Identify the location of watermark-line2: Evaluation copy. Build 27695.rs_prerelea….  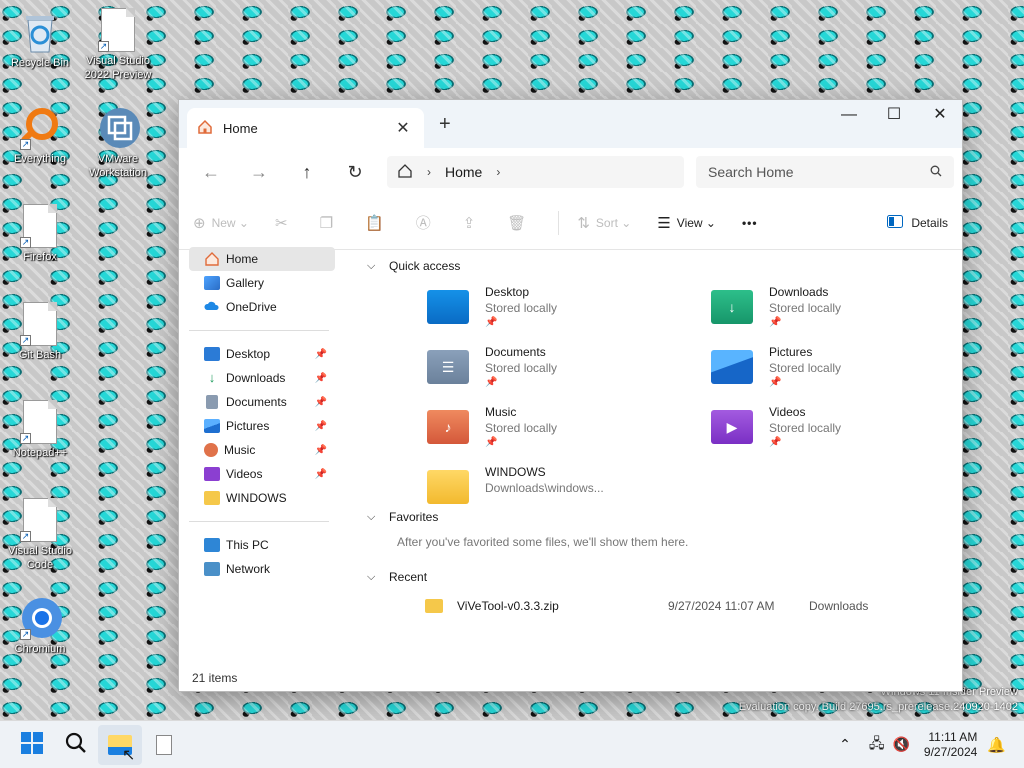
(878, 707).